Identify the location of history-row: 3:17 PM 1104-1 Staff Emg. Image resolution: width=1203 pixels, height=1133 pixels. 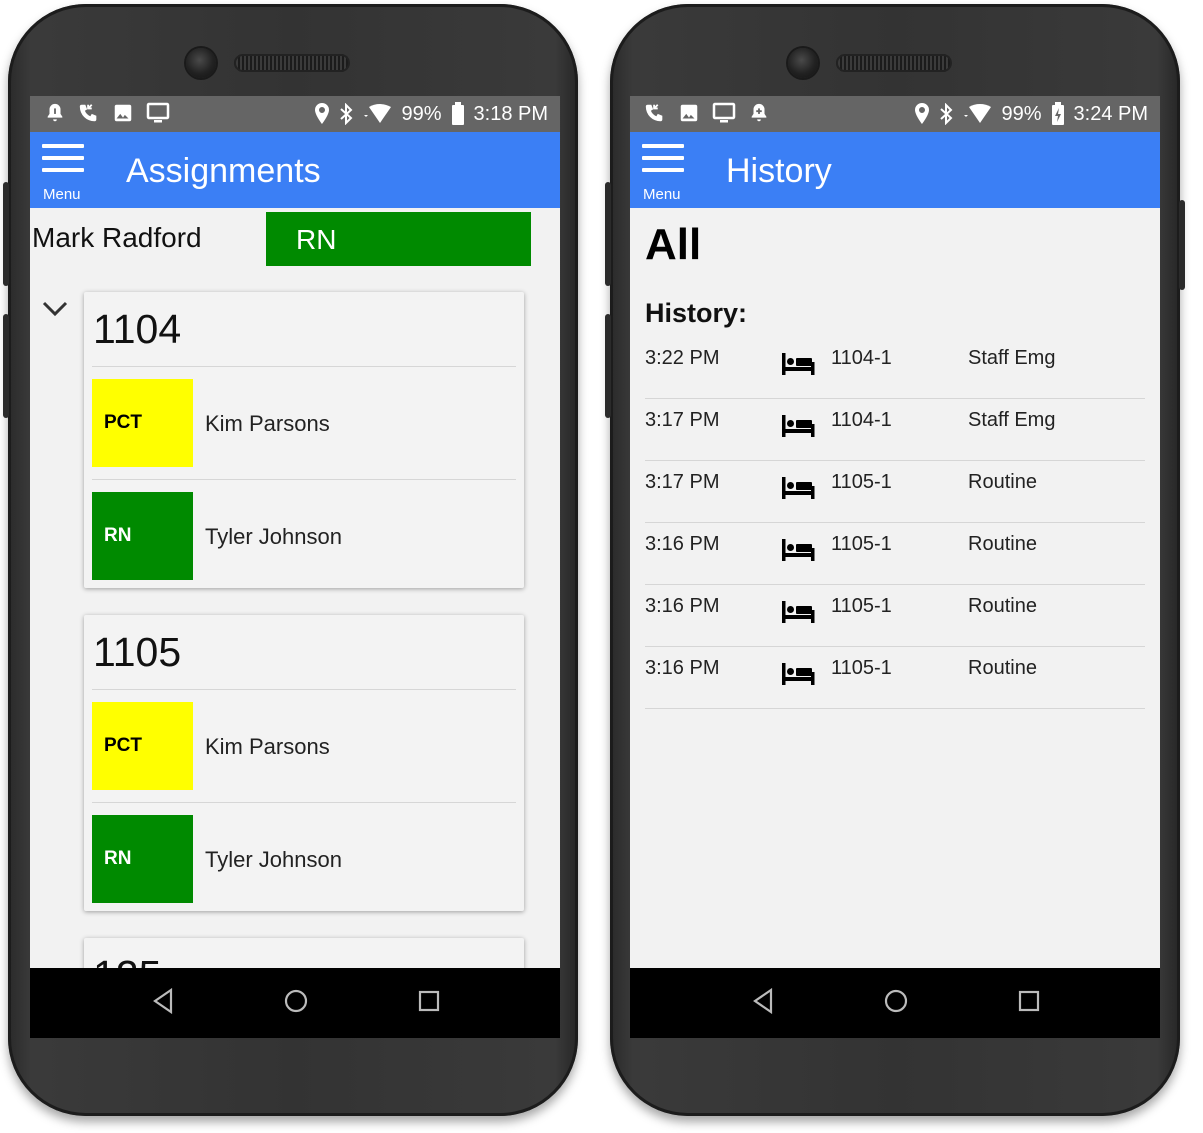
(895, 430).